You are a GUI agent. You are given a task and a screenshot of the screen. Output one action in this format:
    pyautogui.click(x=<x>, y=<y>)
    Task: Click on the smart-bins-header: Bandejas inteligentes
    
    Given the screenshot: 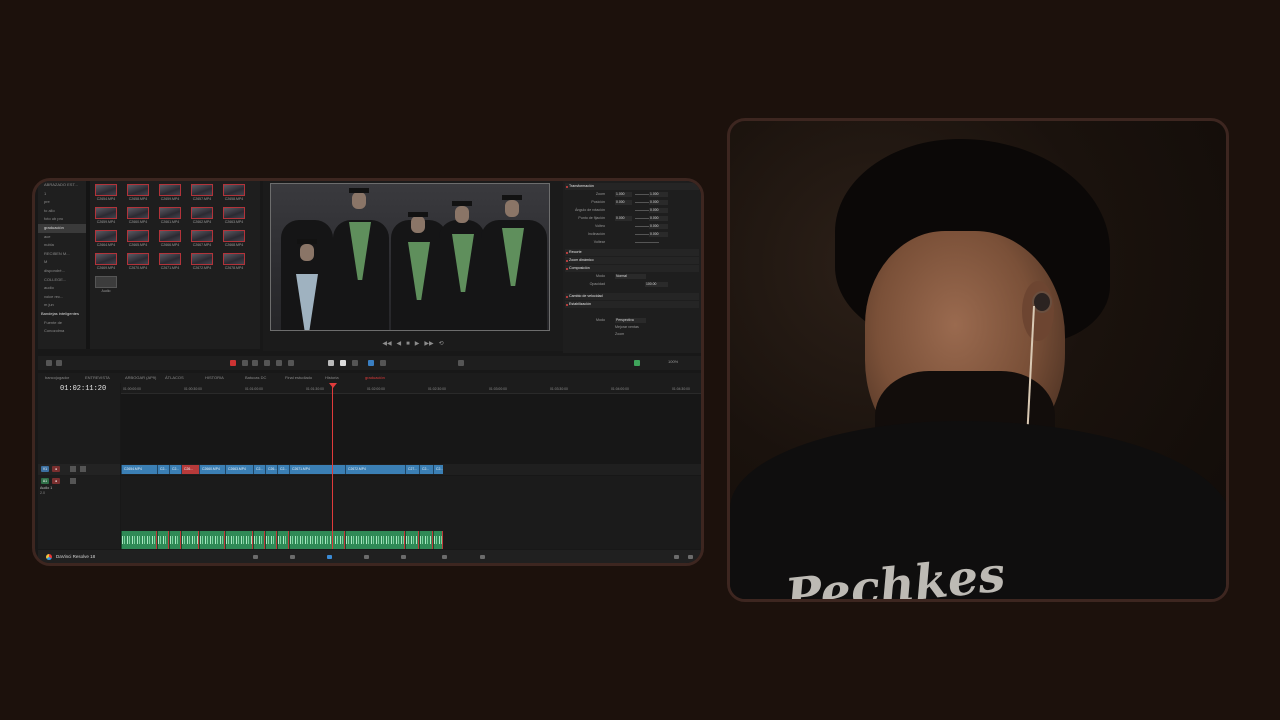 What is the action you would take?
    pyautogui.click(x=62, y=314)
    